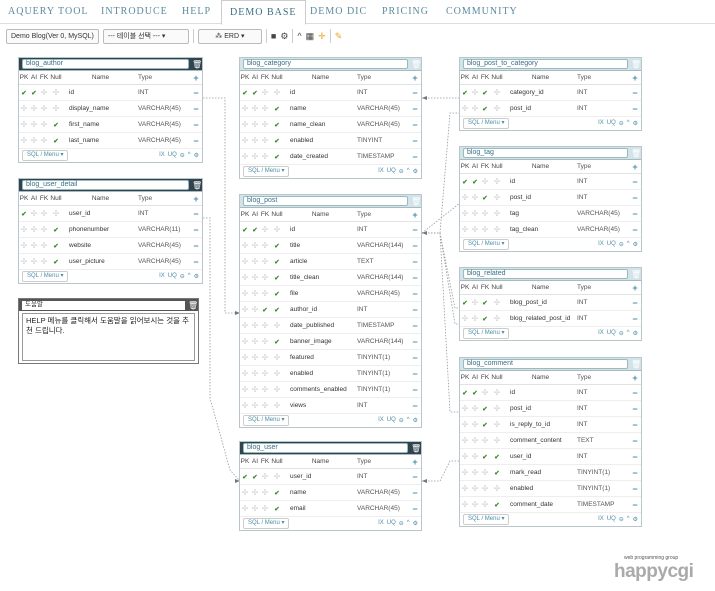  I want to click on column-name: tag, so click(540, 213).